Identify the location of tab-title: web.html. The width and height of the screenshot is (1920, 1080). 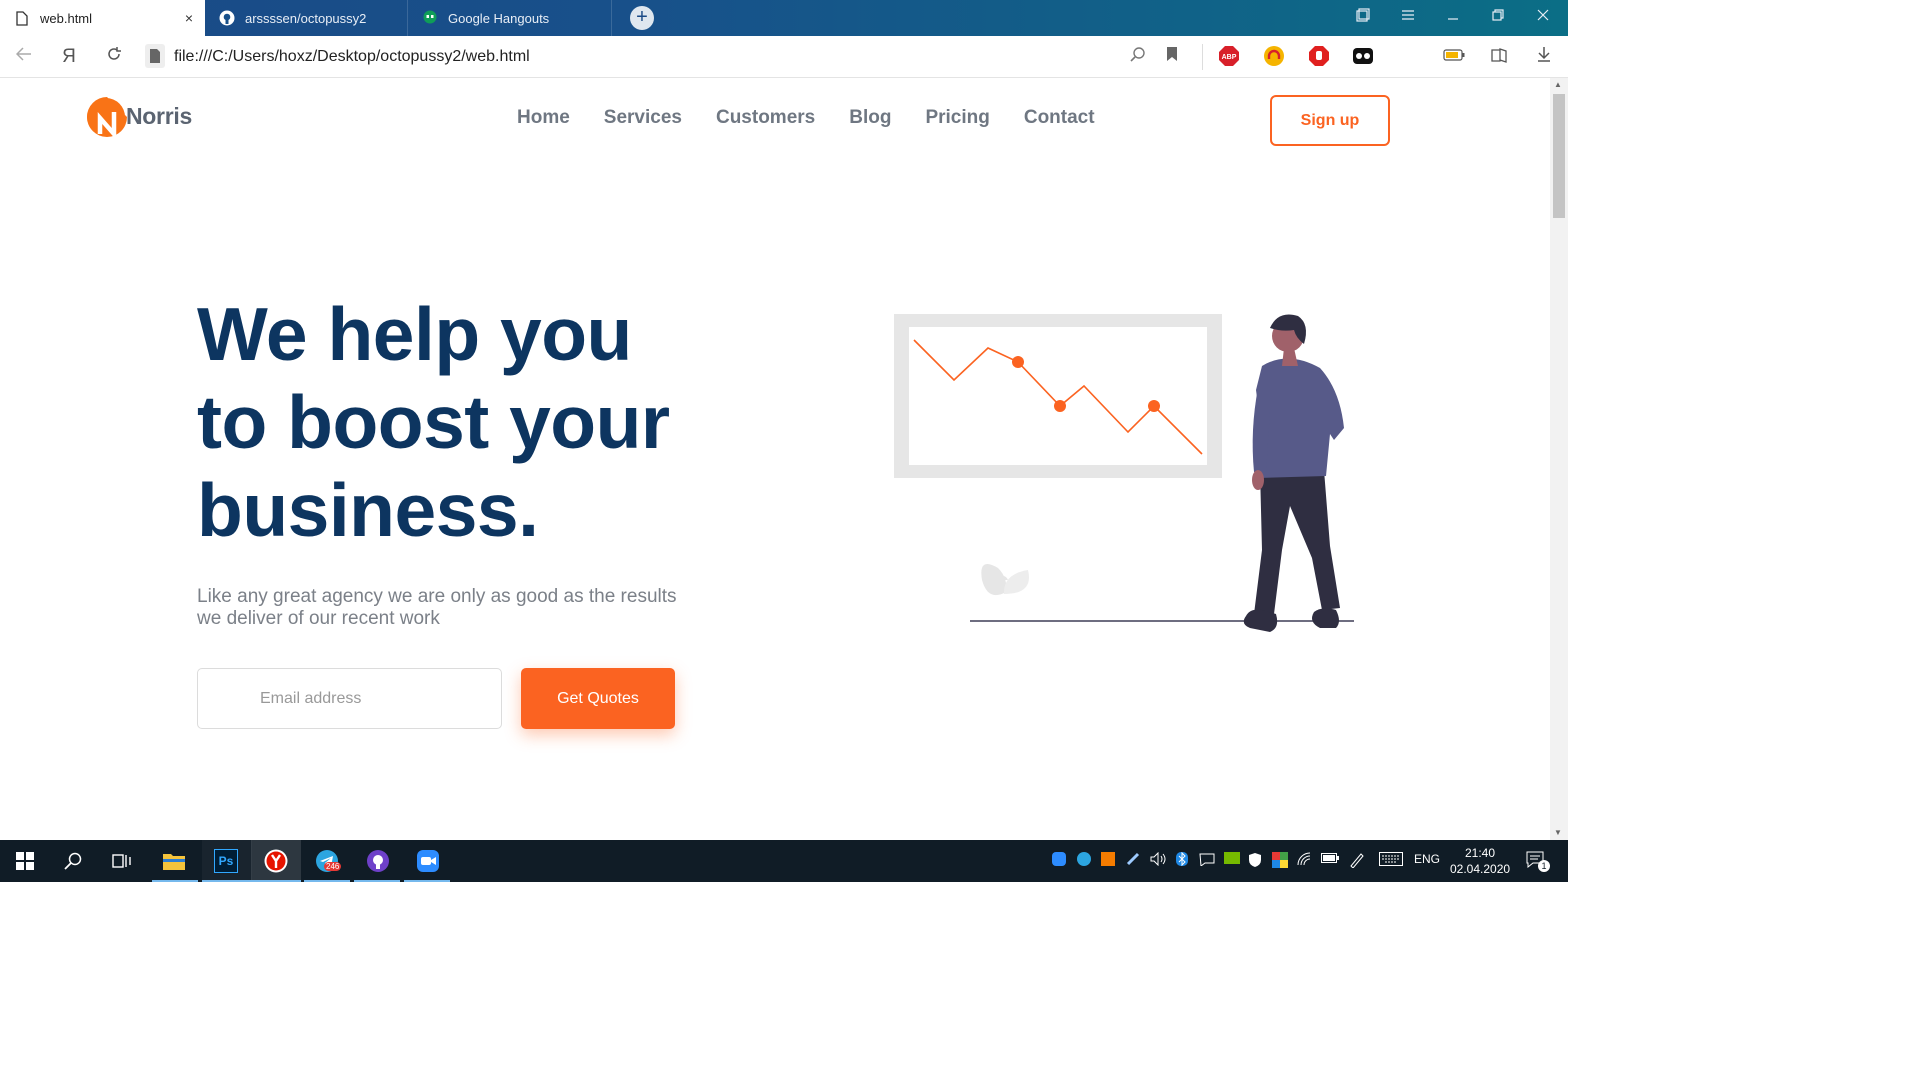
(66, 18).